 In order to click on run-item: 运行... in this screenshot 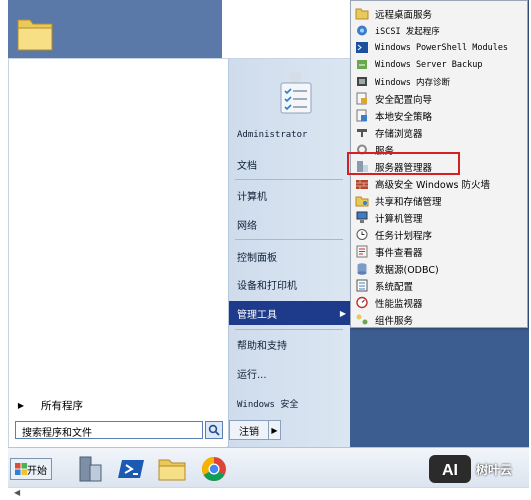, I will do `click(290, 373)`.